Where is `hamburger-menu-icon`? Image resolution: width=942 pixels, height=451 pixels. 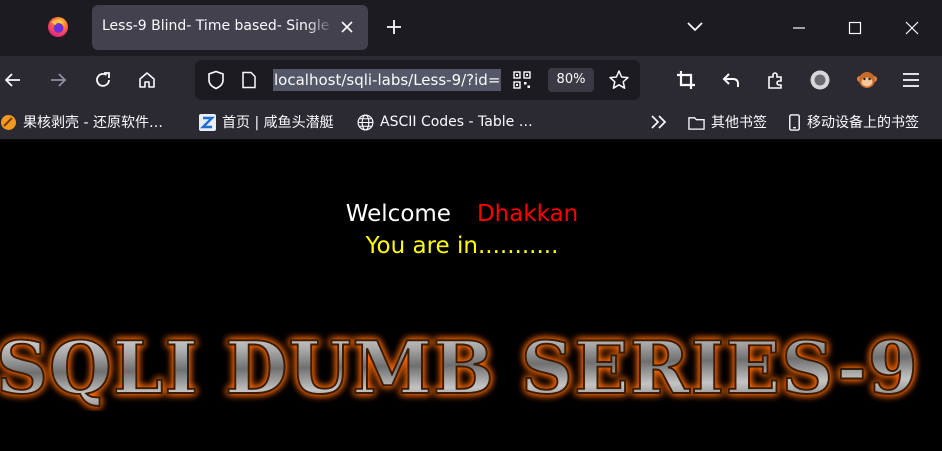
hamburger-menu-icon is located at coordinates (911, 80).